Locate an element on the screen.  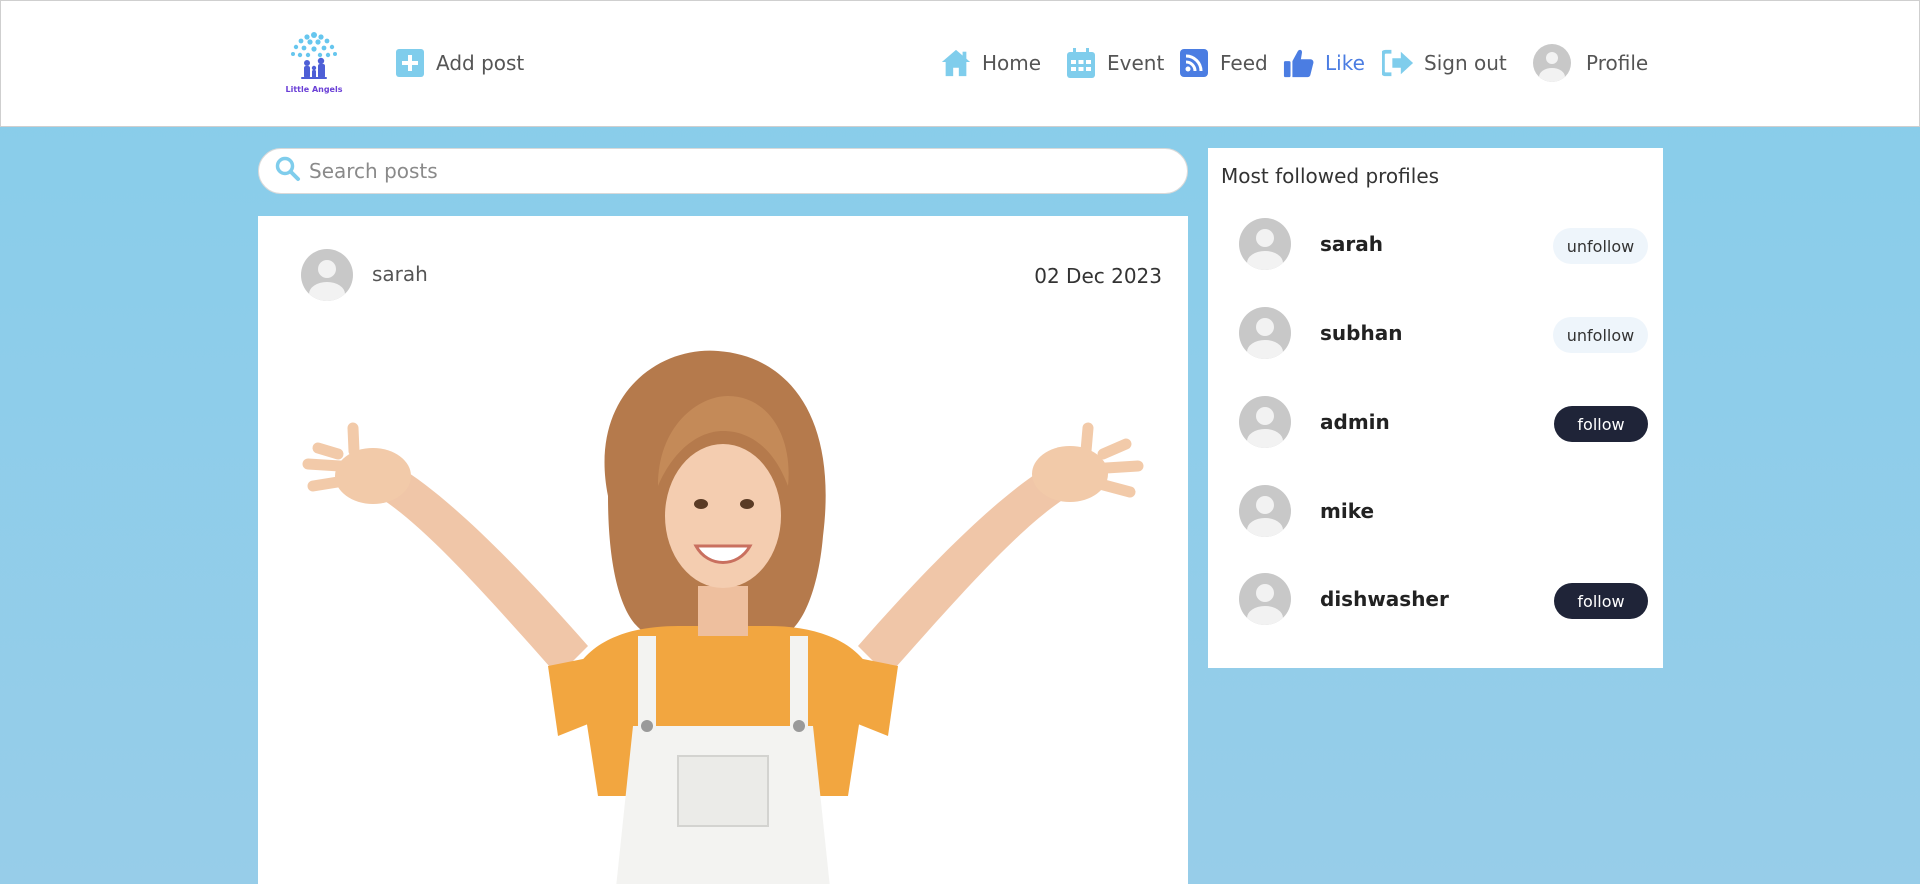
nav-event: Event is located at coordinates (1114, 63).